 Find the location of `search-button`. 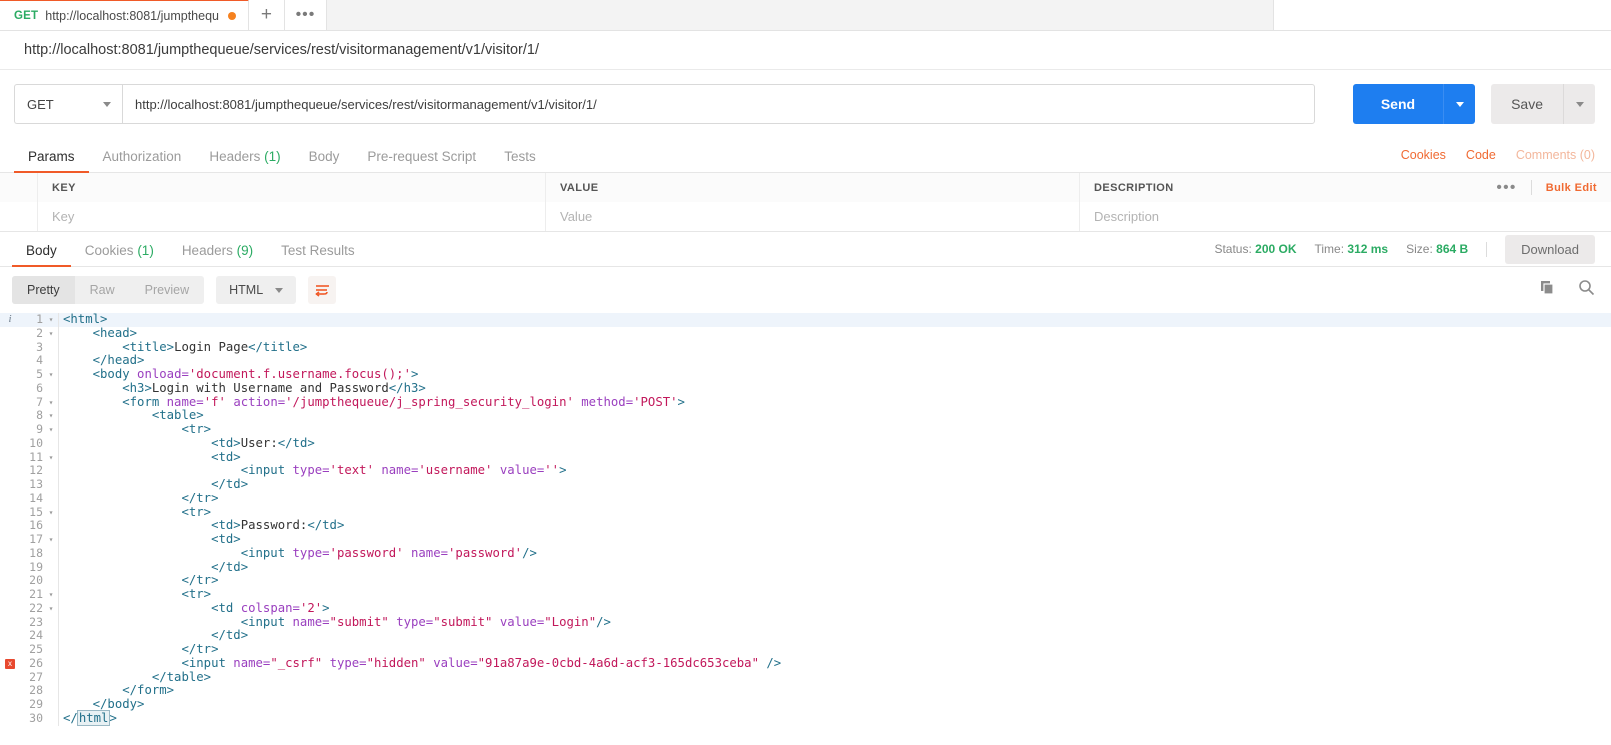

search-button is located at coordinates (1586, 290).